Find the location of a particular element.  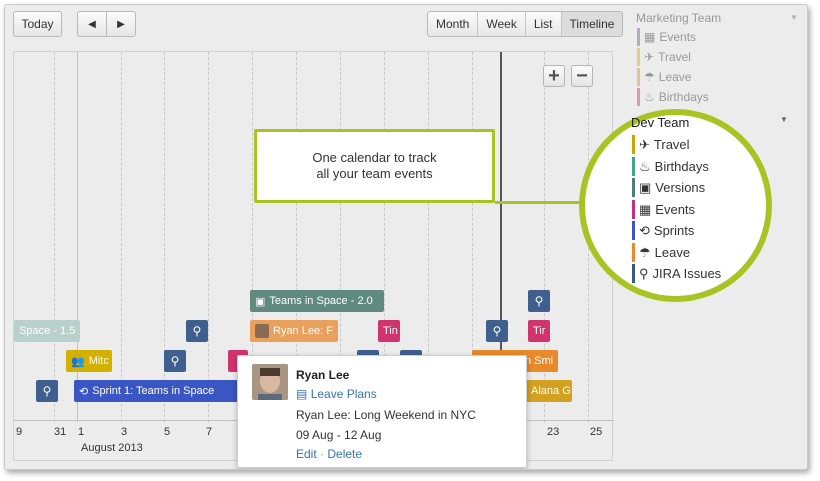

axis-tick: 1 is located at coordinates (81, 432).